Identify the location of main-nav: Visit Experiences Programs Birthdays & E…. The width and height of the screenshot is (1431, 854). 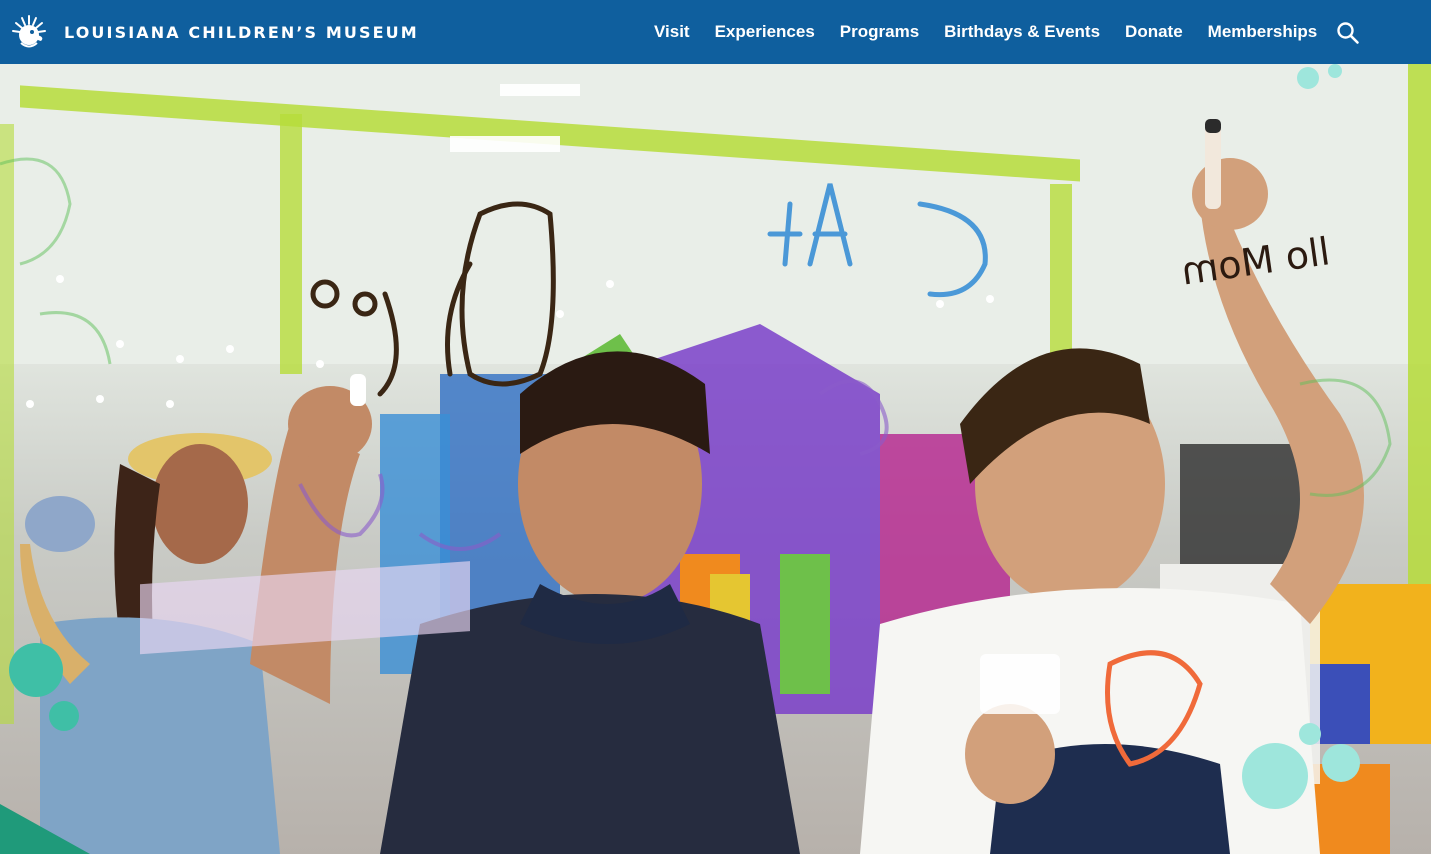
(985, 32).